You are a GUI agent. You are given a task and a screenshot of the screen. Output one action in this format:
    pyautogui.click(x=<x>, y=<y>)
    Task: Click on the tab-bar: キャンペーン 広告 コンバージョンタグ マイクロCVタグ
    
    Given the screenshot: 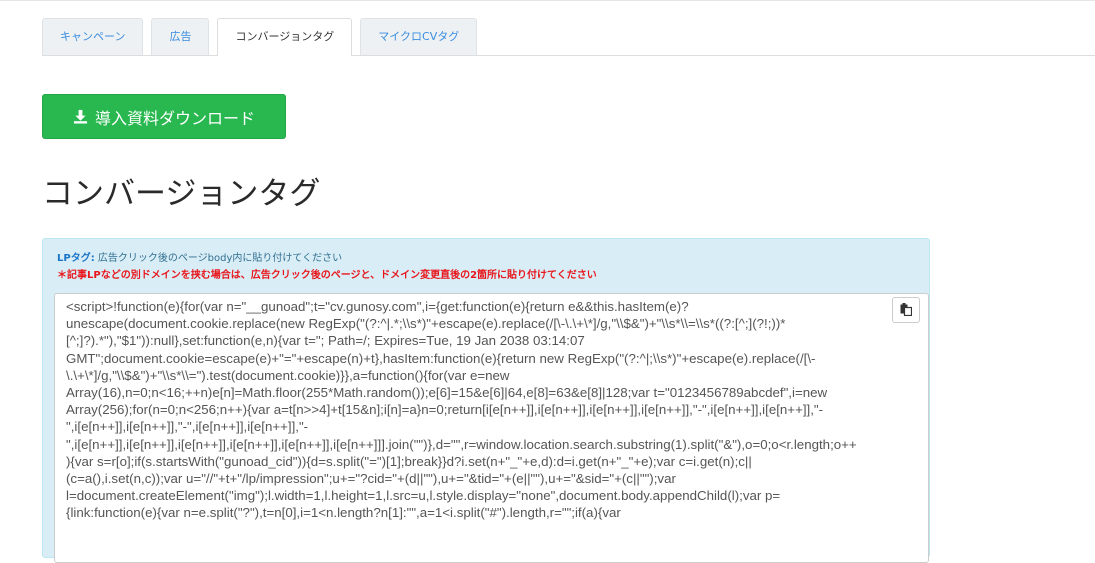 What is the action you would take?
    pyautogui.click(x=263, y=37)
    